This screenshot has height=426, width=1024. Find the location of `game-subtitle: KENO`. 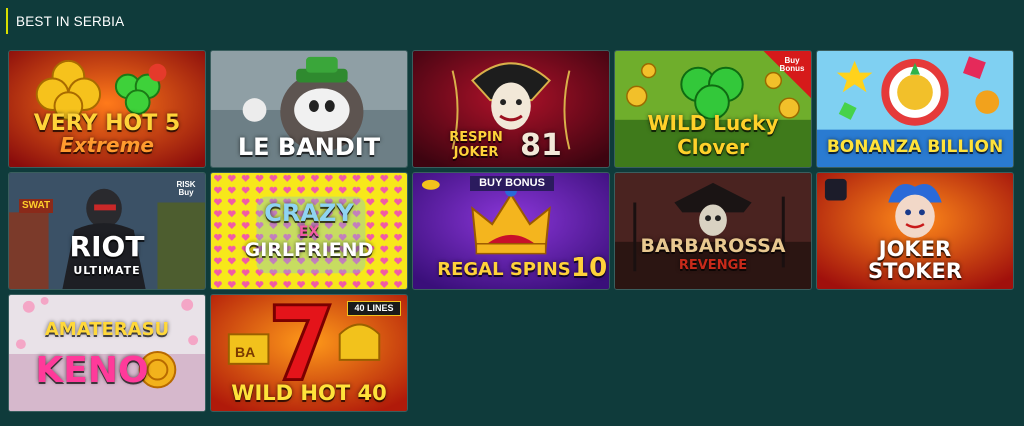

game-subtitle: KENO is located at coordinates (92, 370).